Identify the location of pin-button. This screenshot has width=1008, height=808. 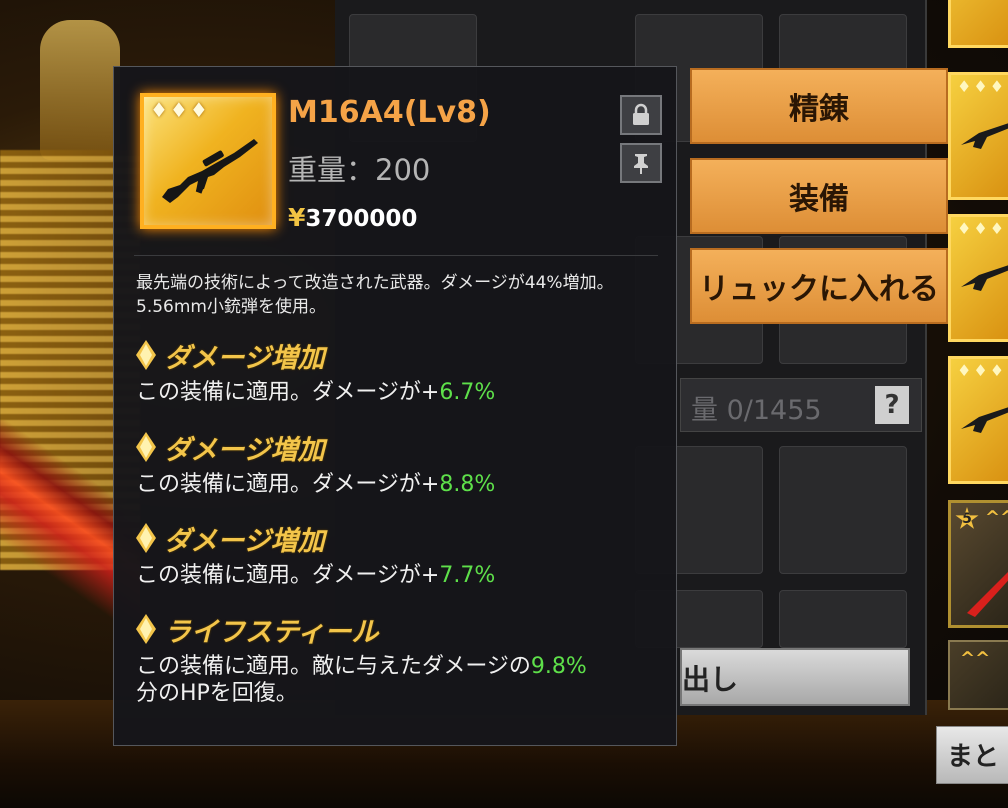
(641, 163).